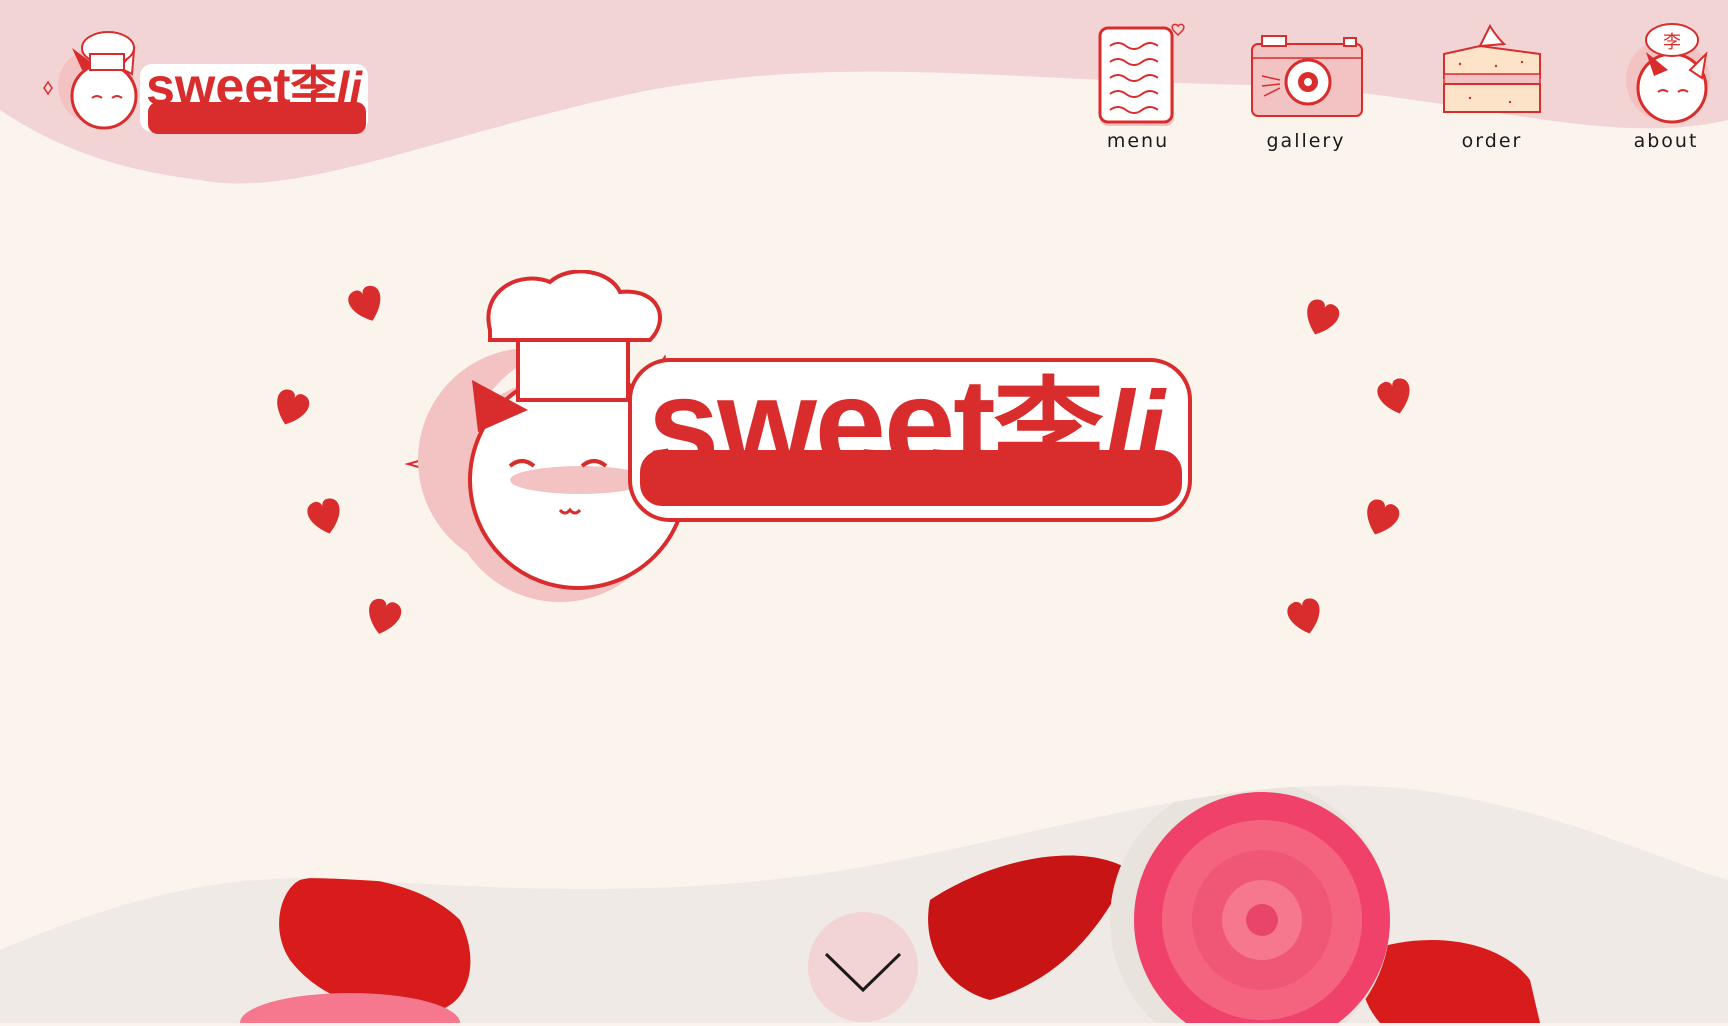 Image resolution: width=1728 pixels, height=1026 pixels. I want to click on brand-wordmark: sweet, so click(218, 87).